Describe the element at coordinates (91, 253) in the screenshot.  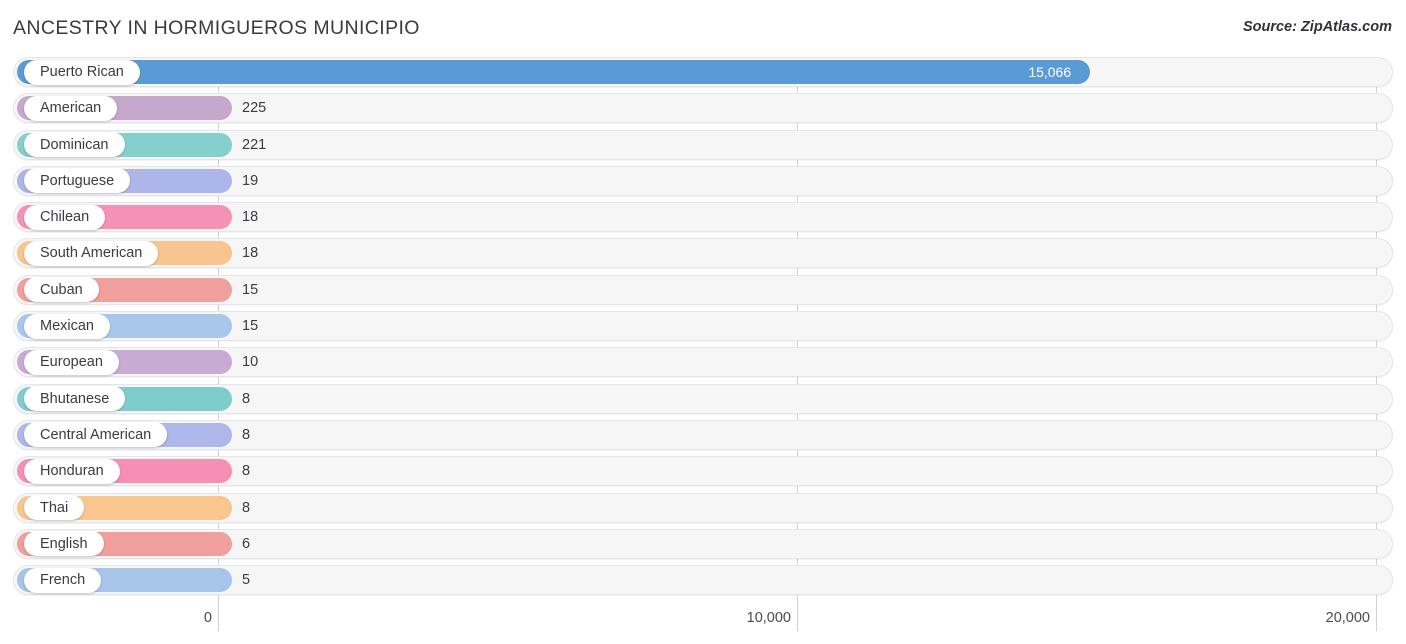
I see `bar-category-label: South American` at that location.